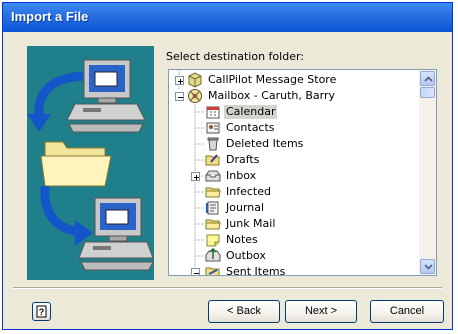 The width and height of the screenshot is (458, 334). What do you see at coordinates (227, 17) in the screenshot?
I see `title-bar: Import a File` at bounding box center [227, 17].